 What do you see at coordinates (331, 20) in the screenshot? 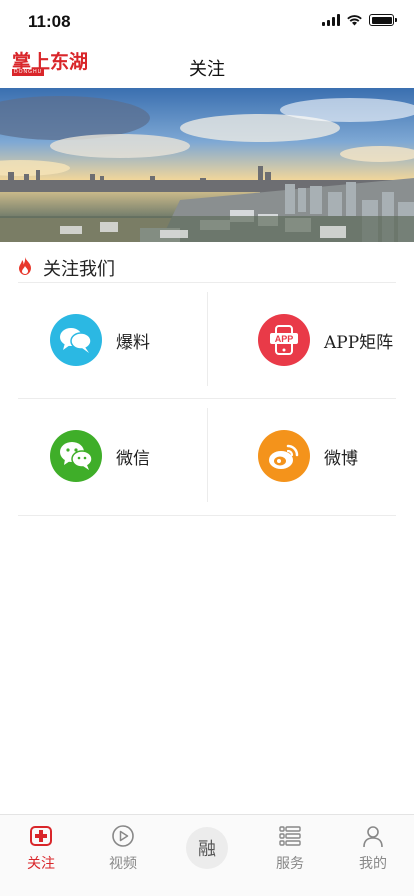
I see `signal-icon` at bounding box center [331, 20].